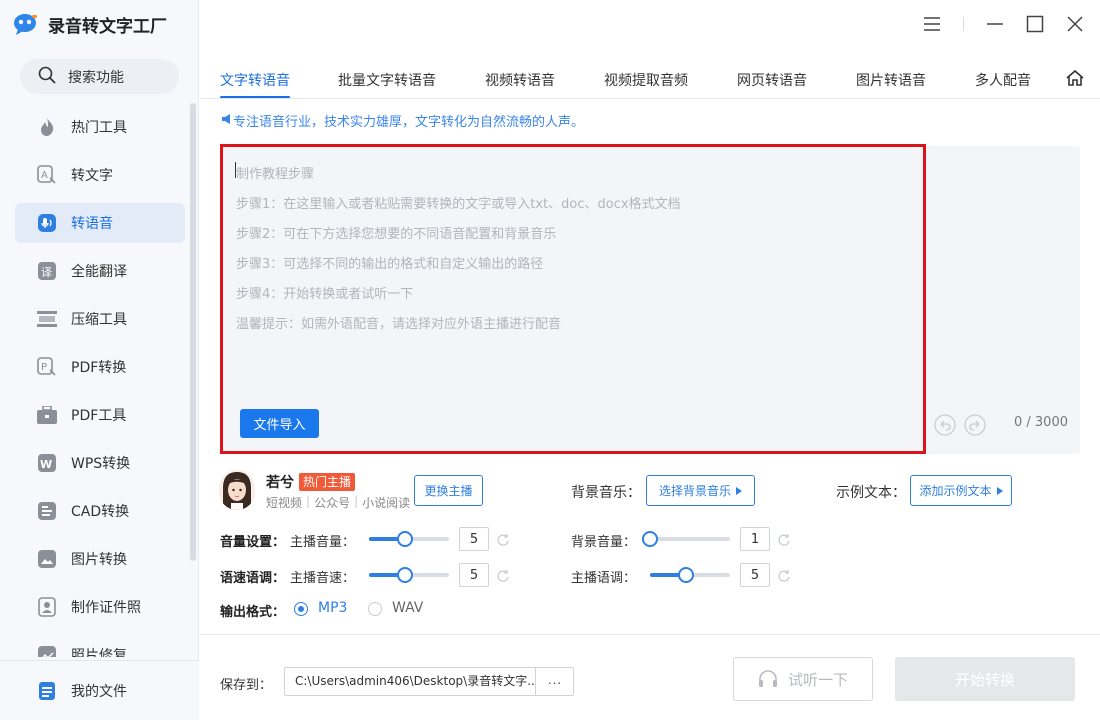 Image resolution: width=1100 pixels, height=720 pixels. I want to click on add-sample-text-label: 添加示例文本, so click(955, 491).